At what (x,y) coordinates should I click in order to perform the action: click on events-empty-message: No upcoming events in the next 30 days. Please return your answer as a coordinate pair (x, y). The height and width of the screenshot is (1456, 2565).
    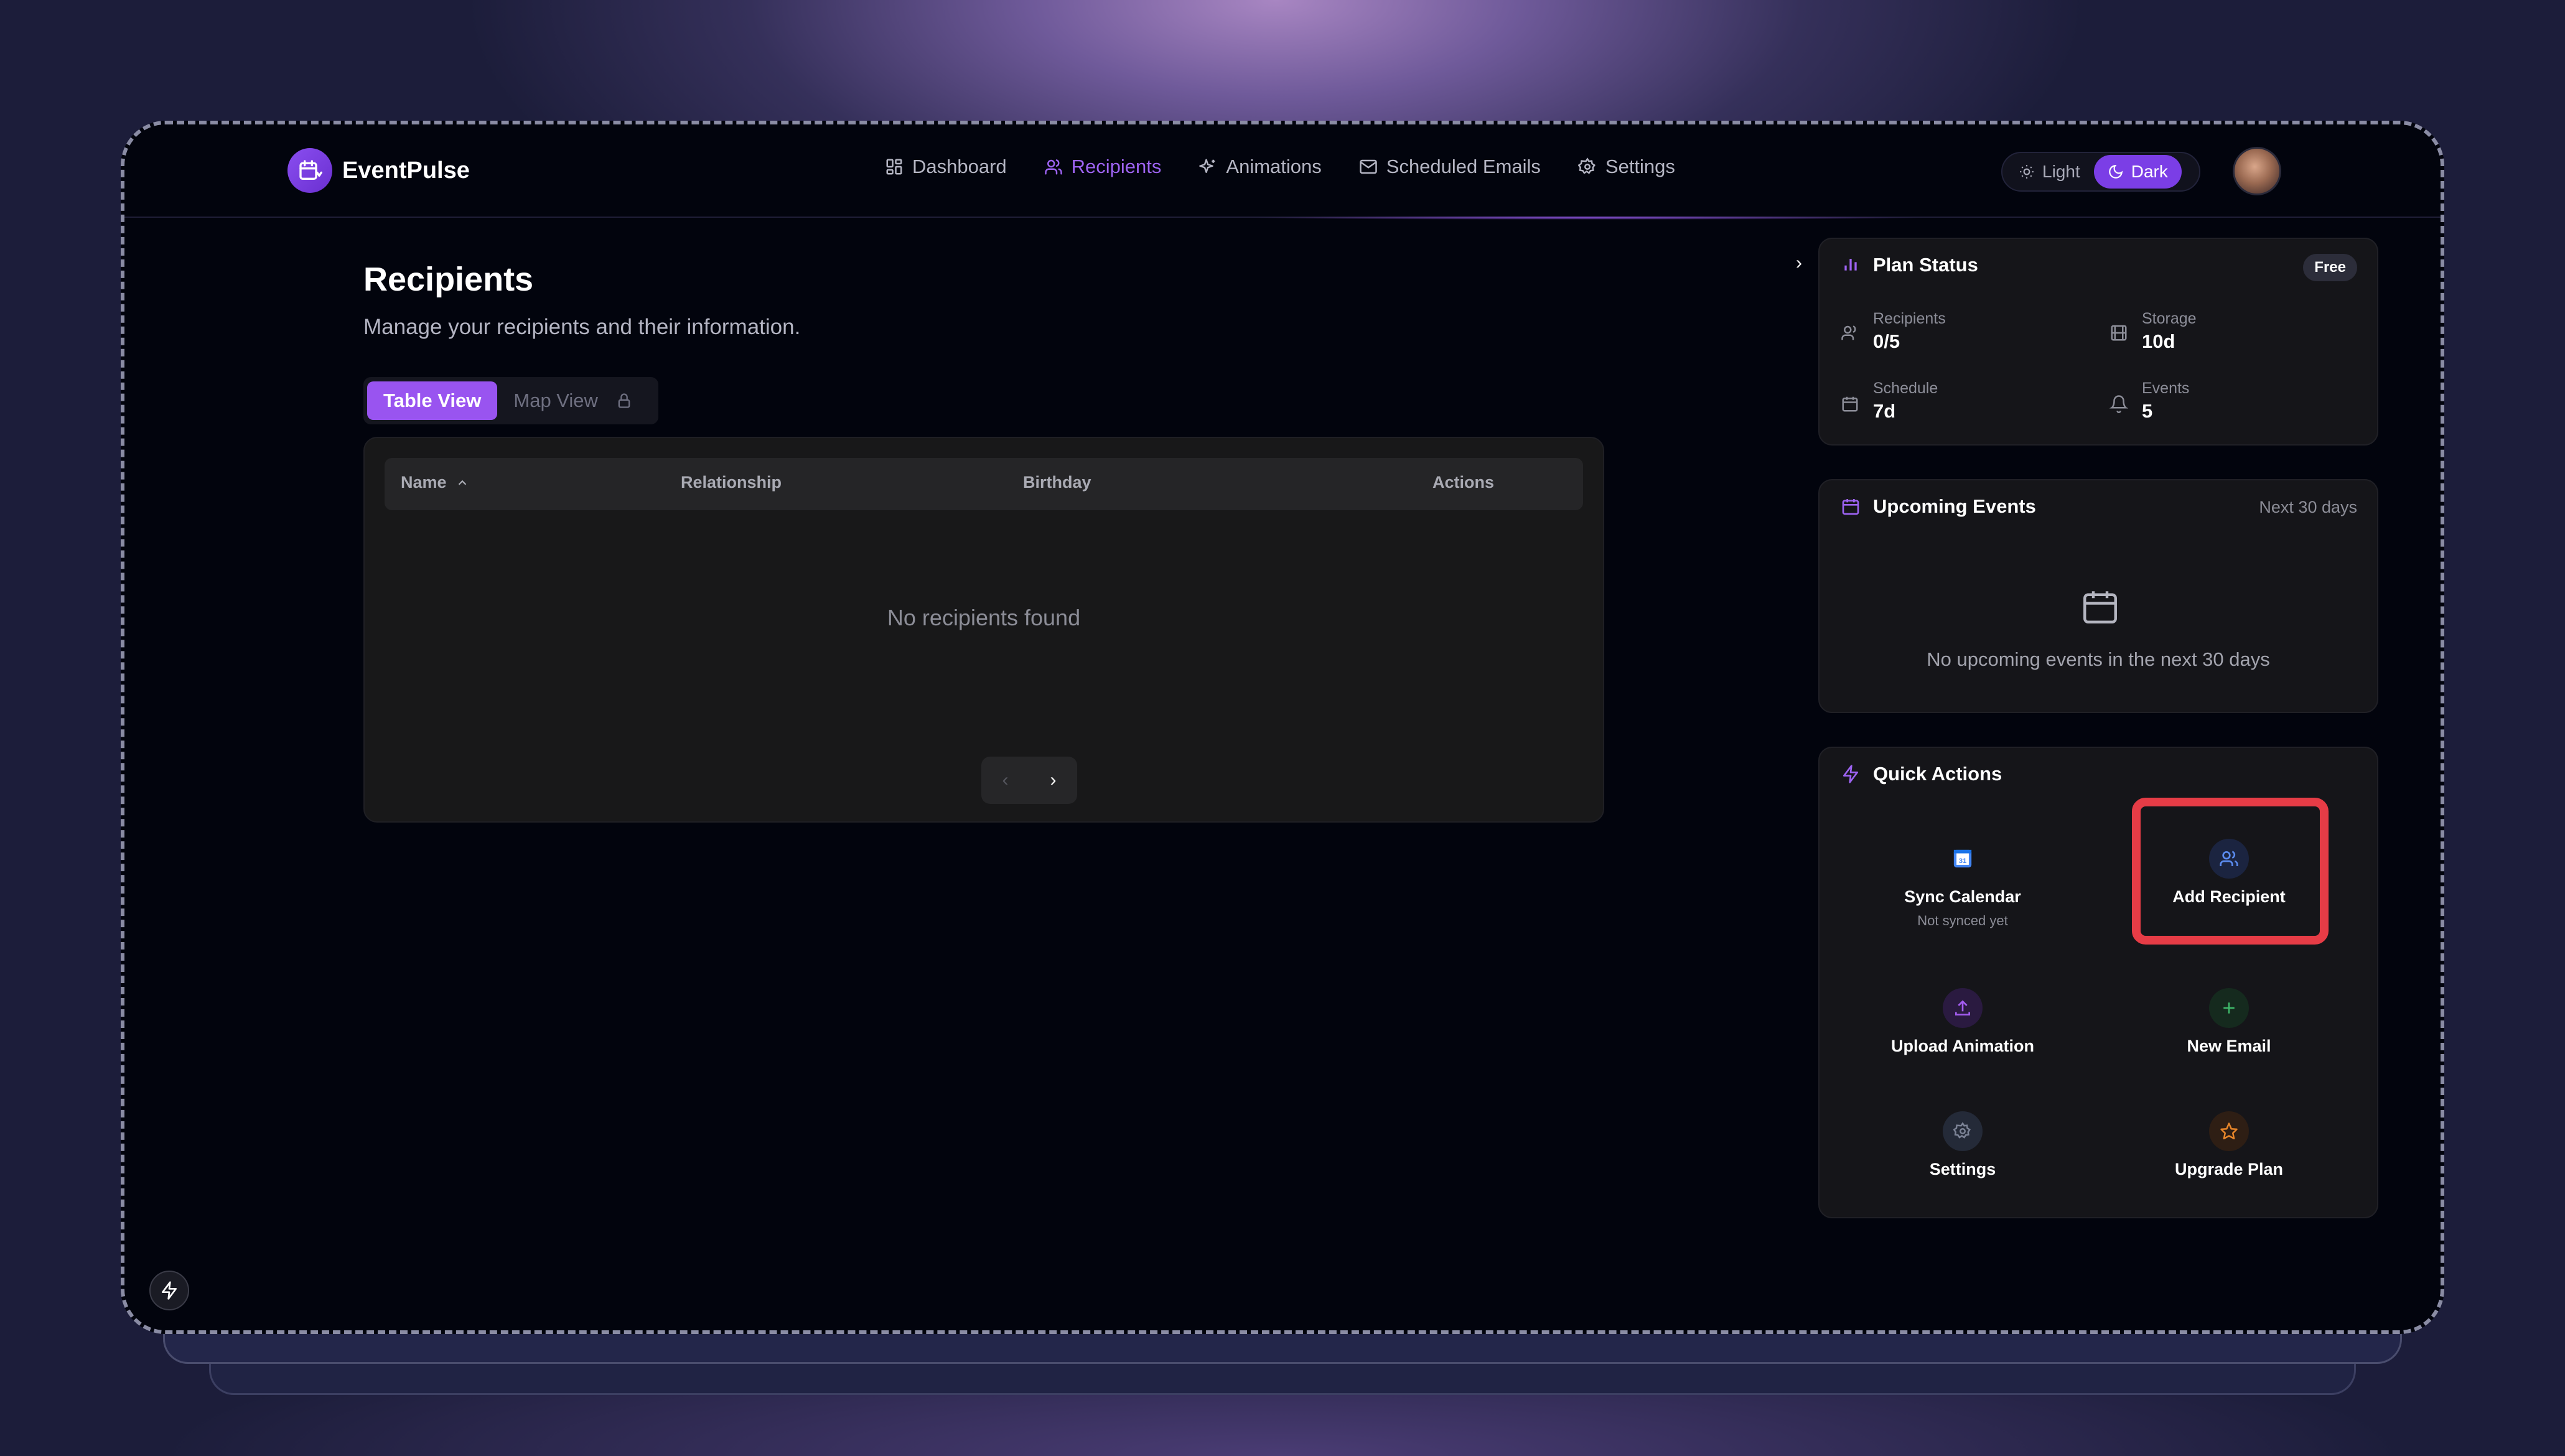
    Looking at the image, I should click on (2098, 659).